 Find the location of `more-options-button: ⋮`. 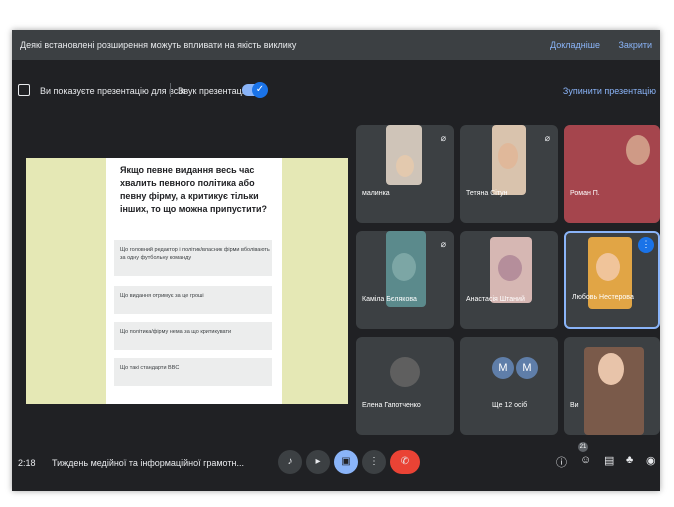

more-options-button: ⋮ is located at coordinates (374, 462).